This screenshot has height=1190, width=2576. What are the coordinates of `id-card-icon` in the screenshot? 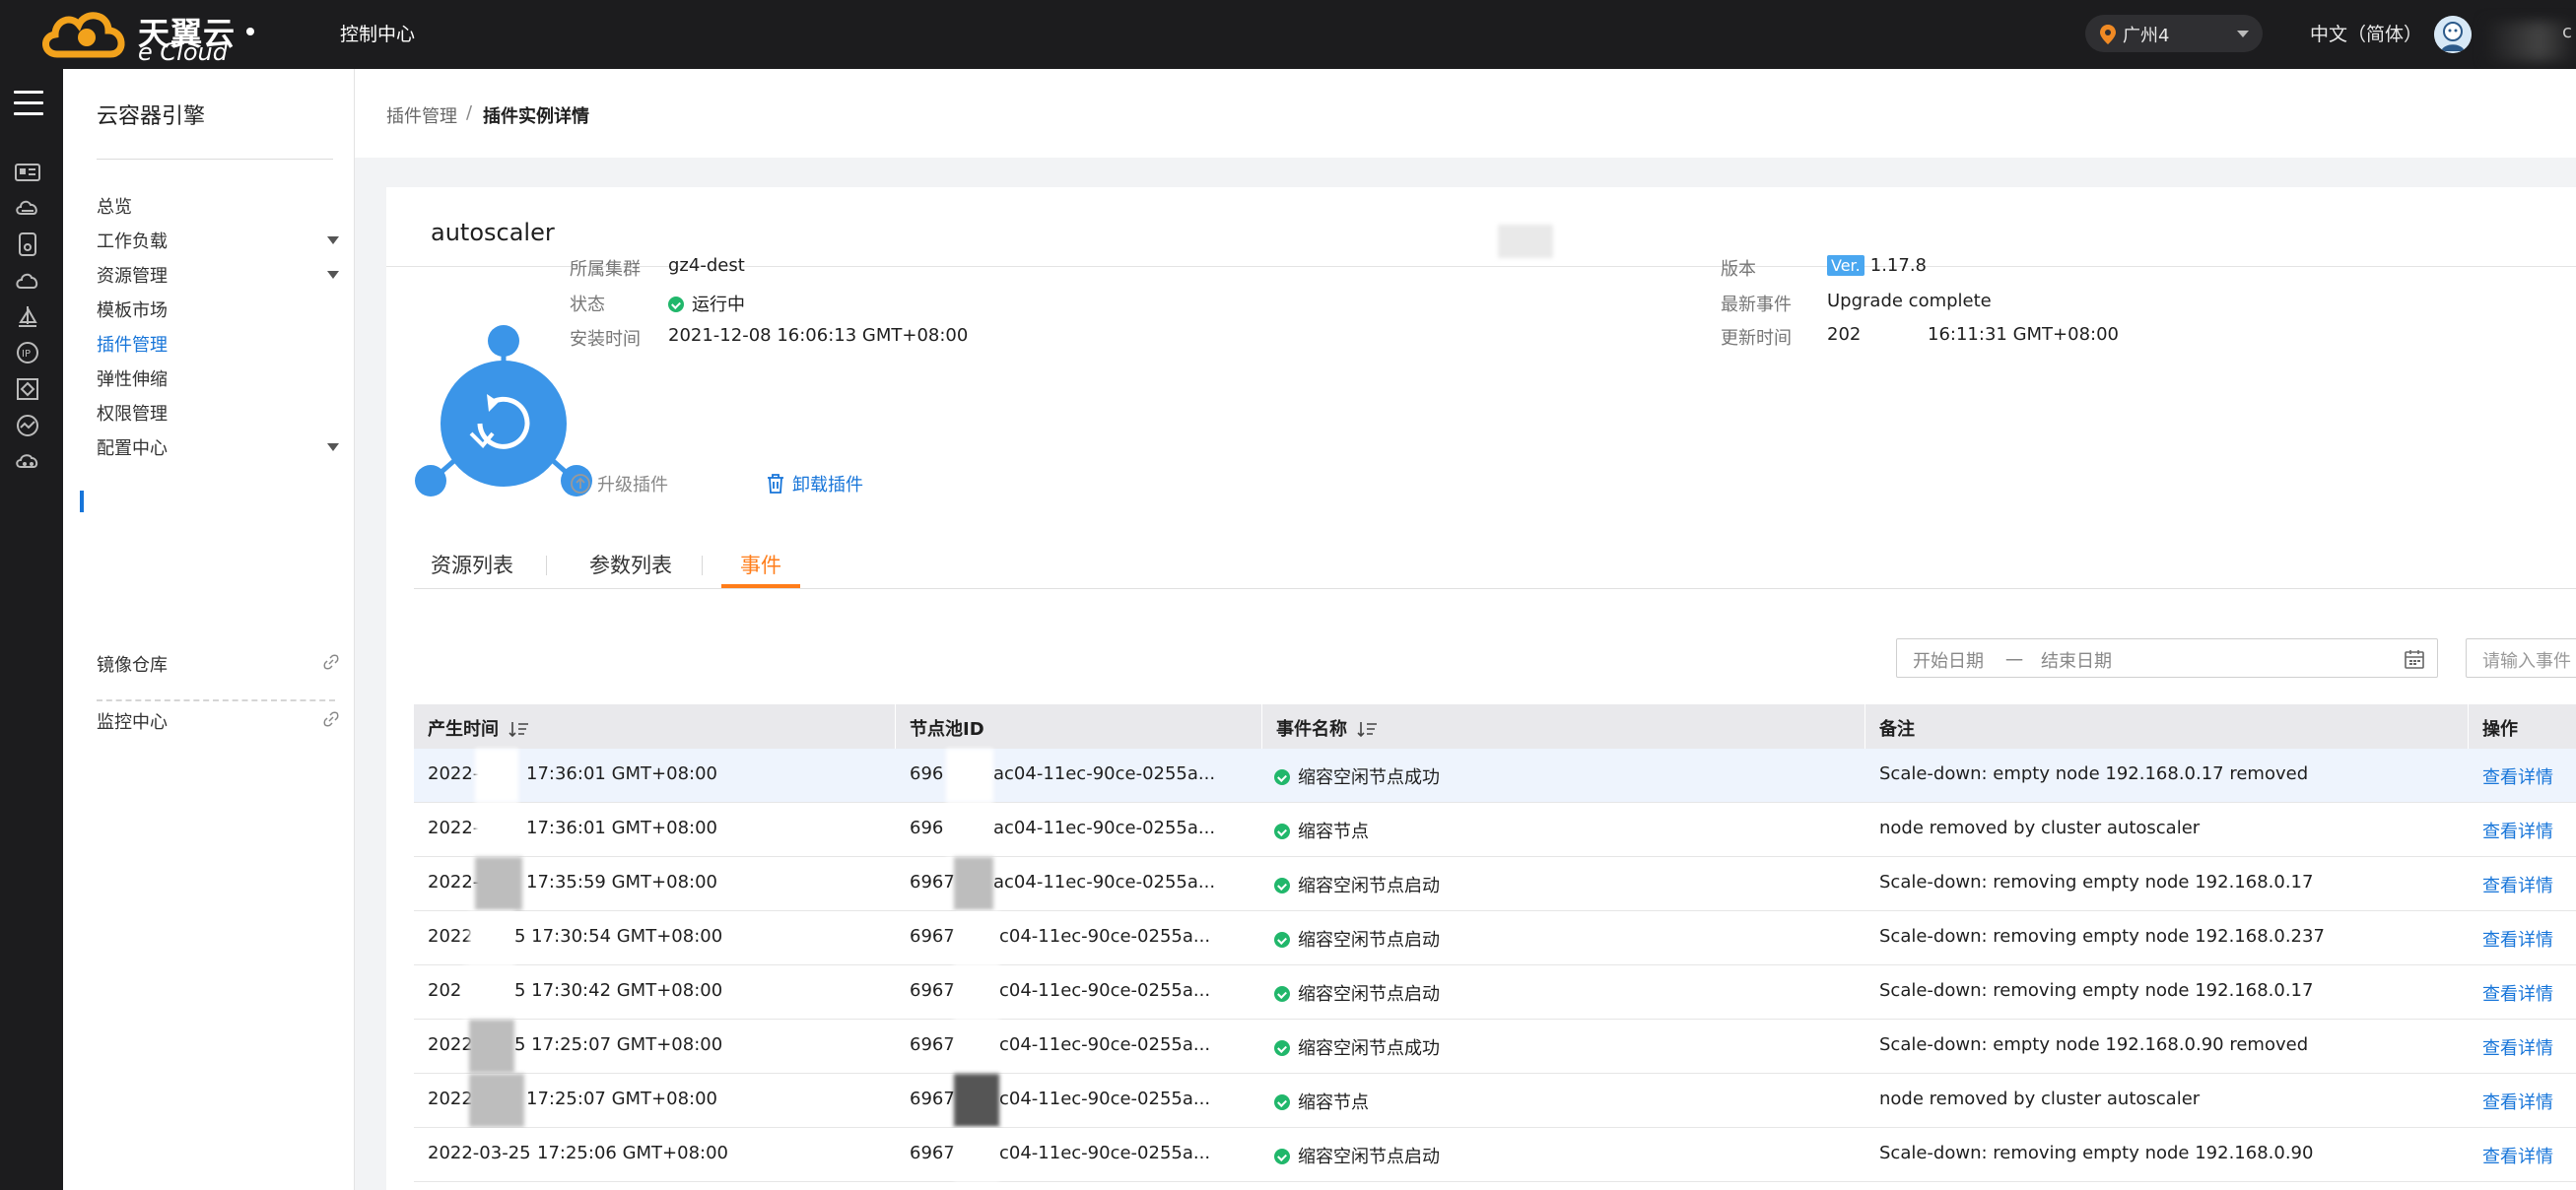 It's located at (27, 172).